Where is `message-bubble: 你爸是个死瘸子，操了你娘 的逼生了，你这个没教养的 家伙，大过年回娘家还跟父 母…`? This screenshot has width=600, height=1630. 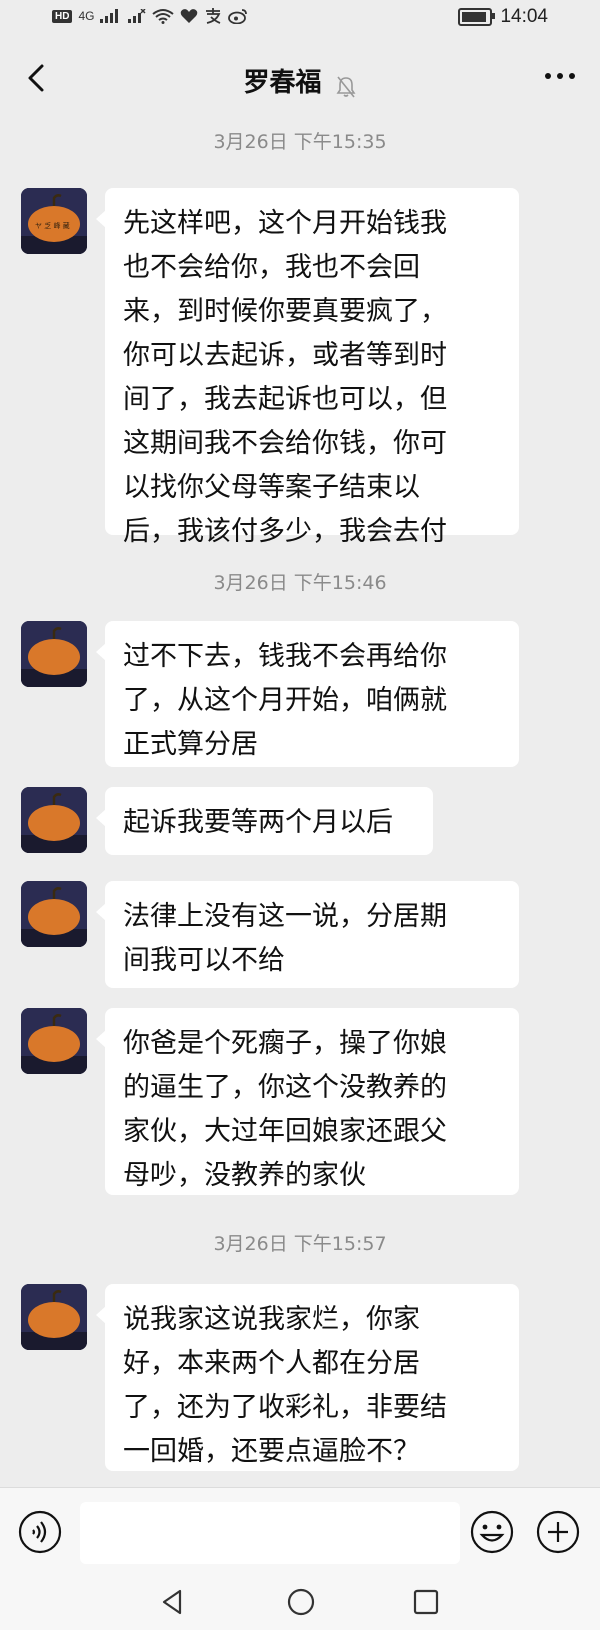
message-bubble: 你爸是个死瘸子，操了你娘 的逼生了，你这个没教养的 家伙，大过年回娘家还跟父 母… is located at coordinates (307, 1101).